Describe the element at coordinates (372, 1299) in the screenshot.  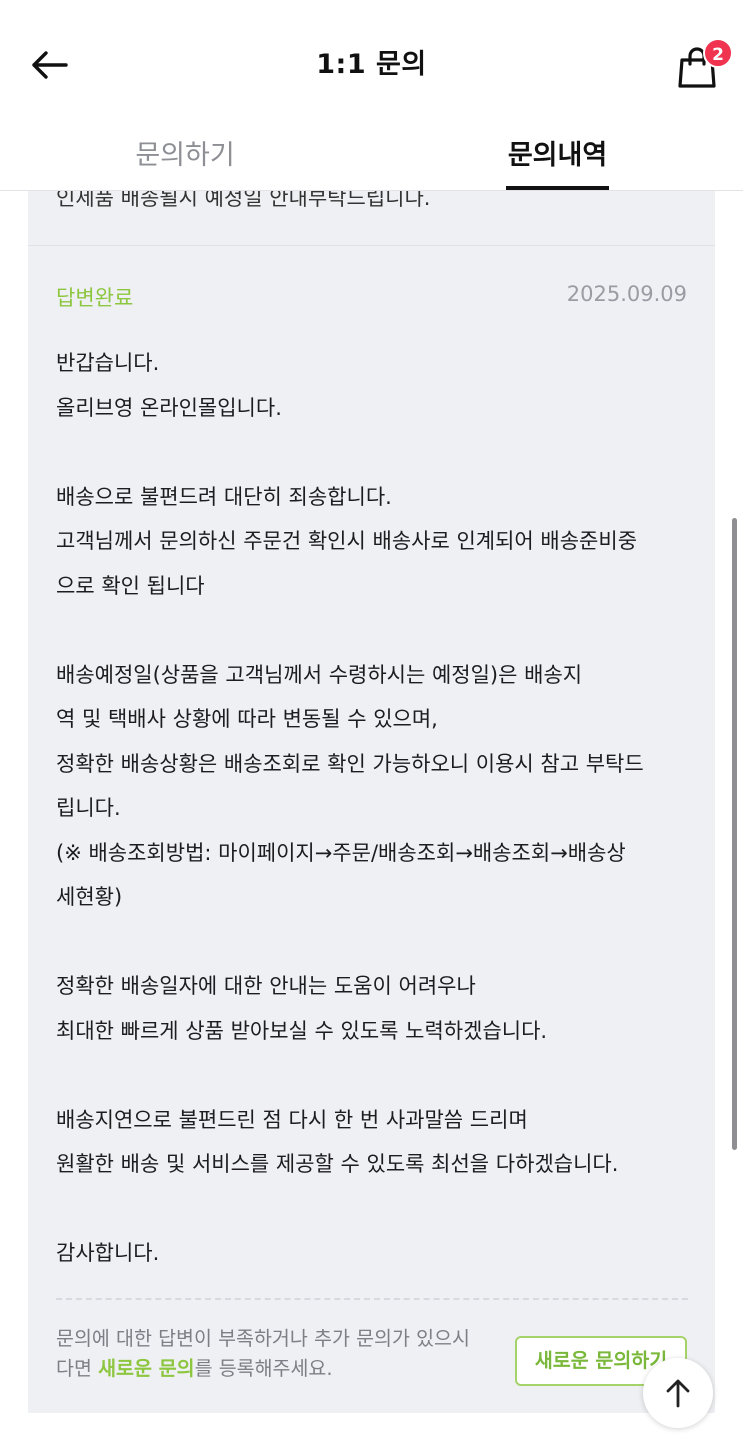
I see `dashed-divider` at that location.